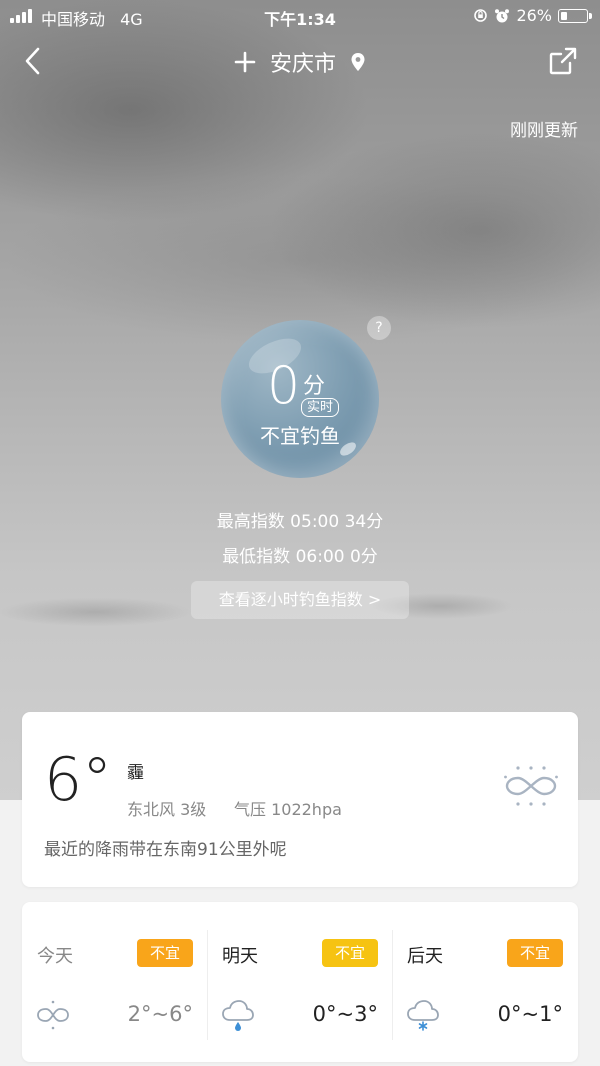 The height and width of the screenshot is (1066, 600). Describe the element at coordinates (303, 62) in the screenshot. I see `city-name: 安庆市` at that location.